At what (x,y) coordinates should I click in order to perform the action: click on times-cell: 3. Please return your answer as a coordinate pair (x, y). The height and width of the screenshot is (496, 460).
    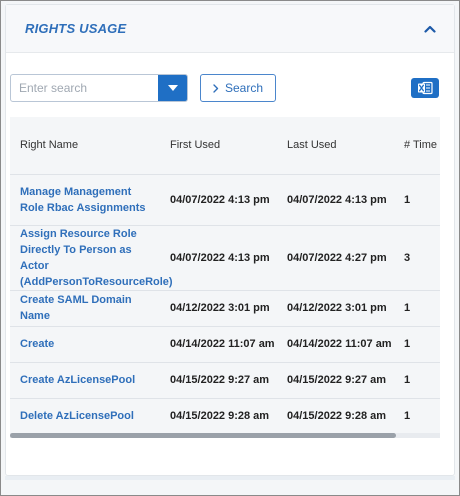
    Looking at the image, I should click on (417, 258).